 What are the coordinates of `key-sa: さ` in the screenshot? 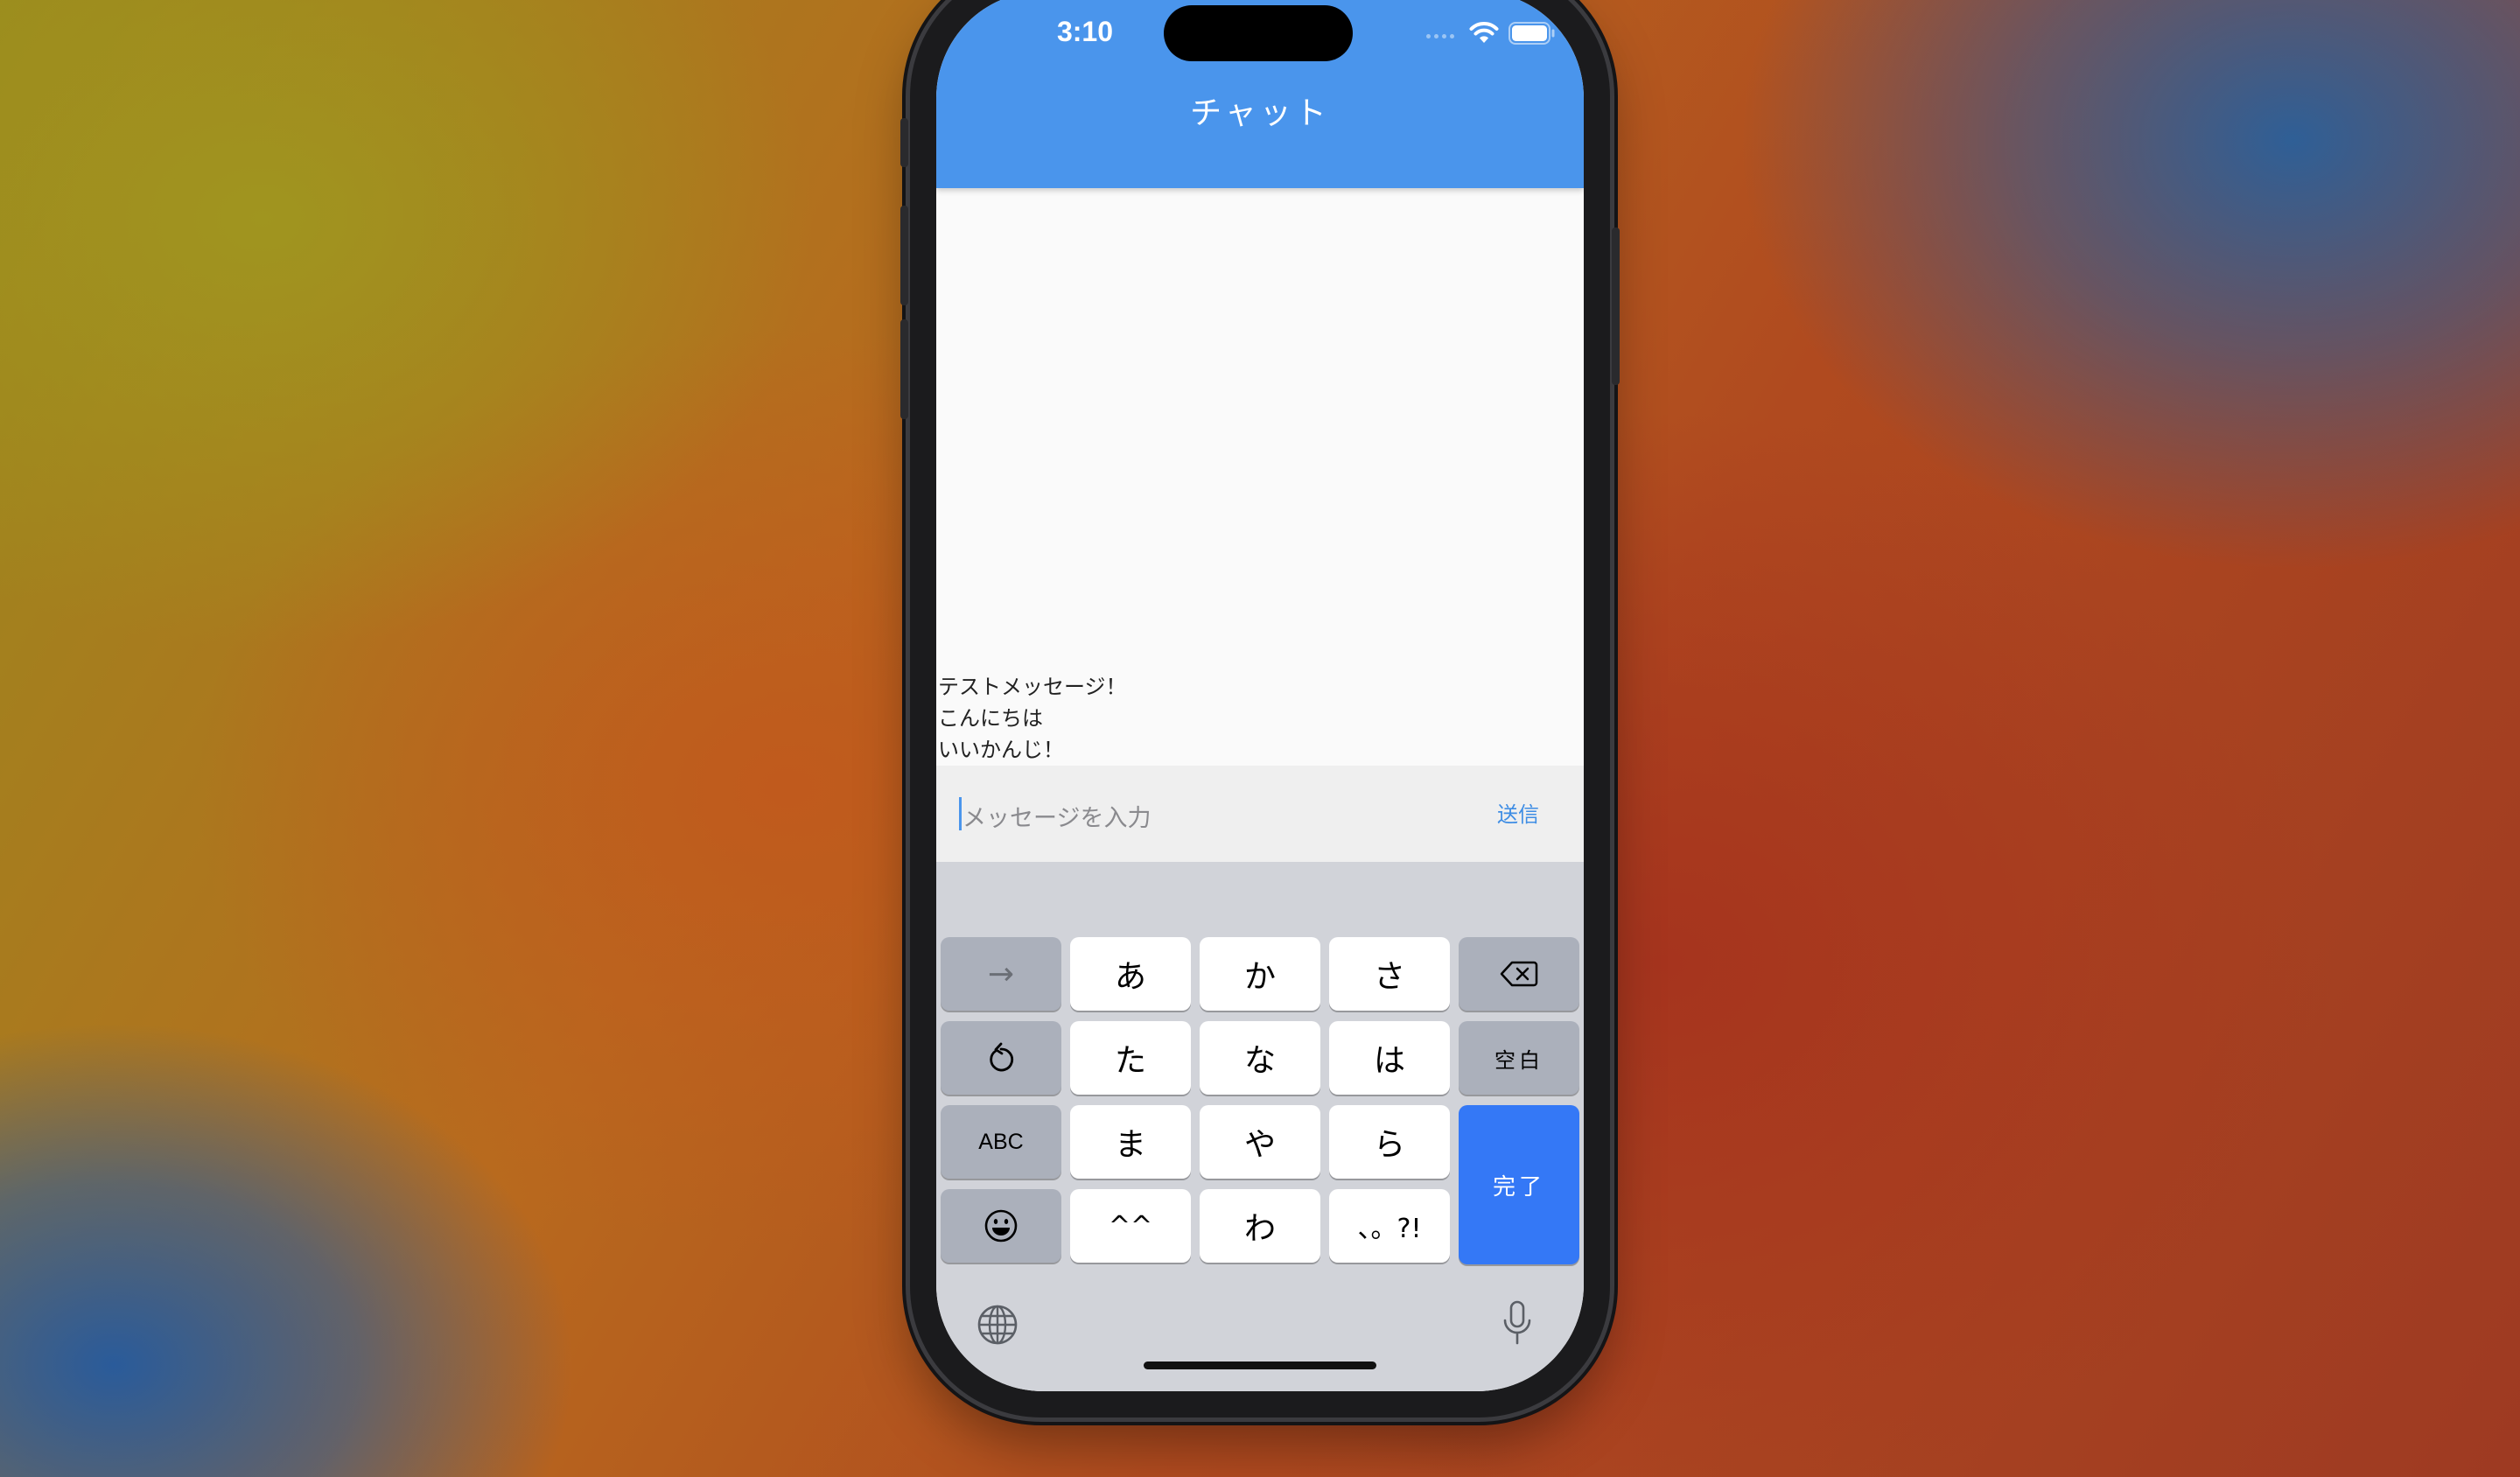 It's located at (1389, 974).